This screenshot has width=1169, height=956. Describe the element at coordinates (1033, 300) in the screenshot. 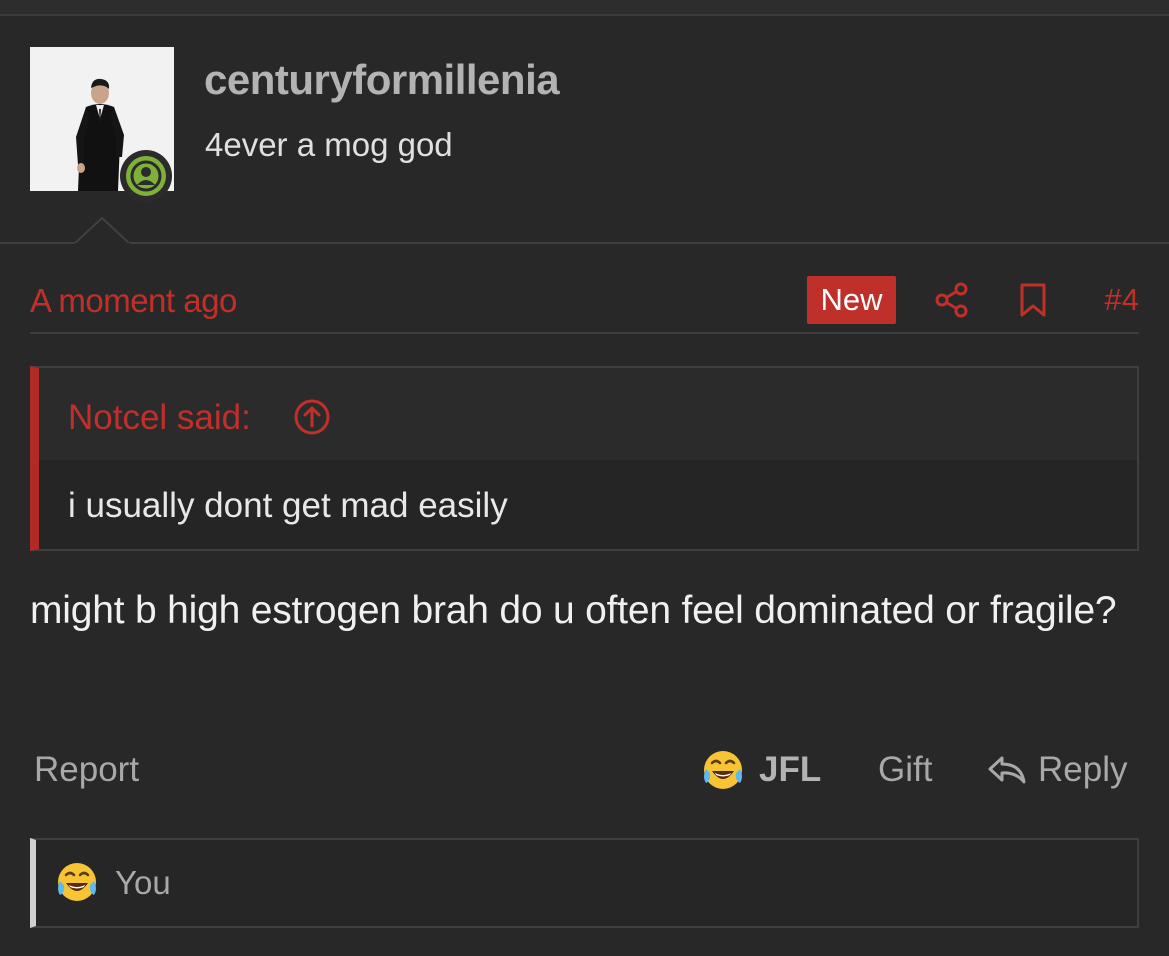

I see `bookmark-icon` at that location.